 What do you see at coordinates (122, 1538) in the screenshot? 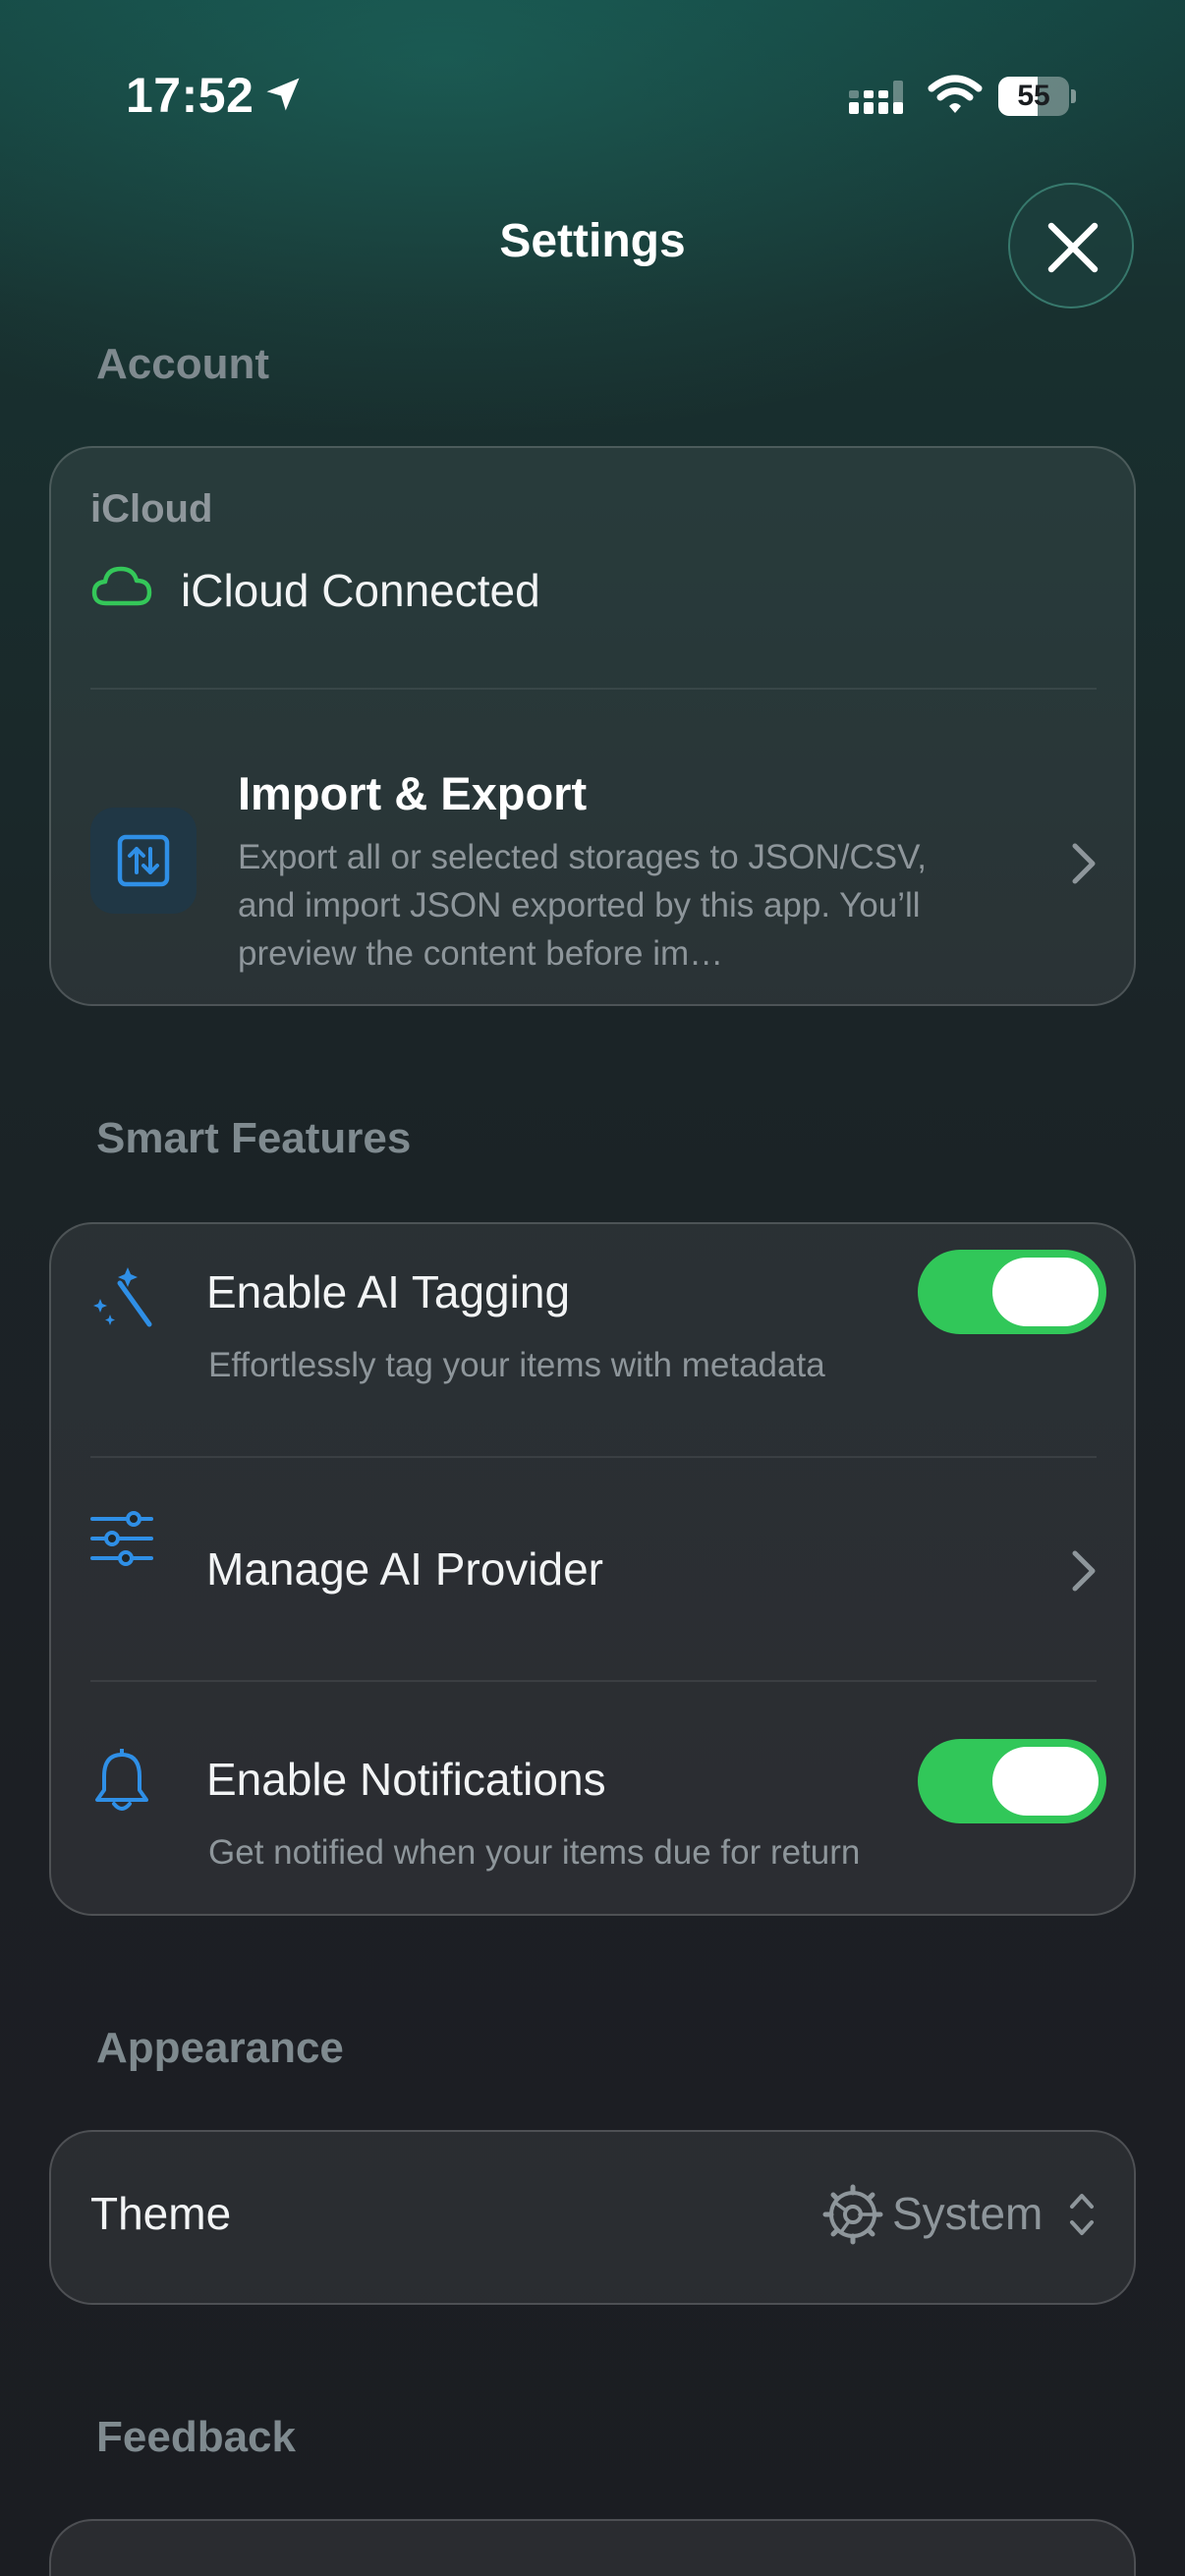
I see `sliders-icon` at bounding box center [122, 1538].